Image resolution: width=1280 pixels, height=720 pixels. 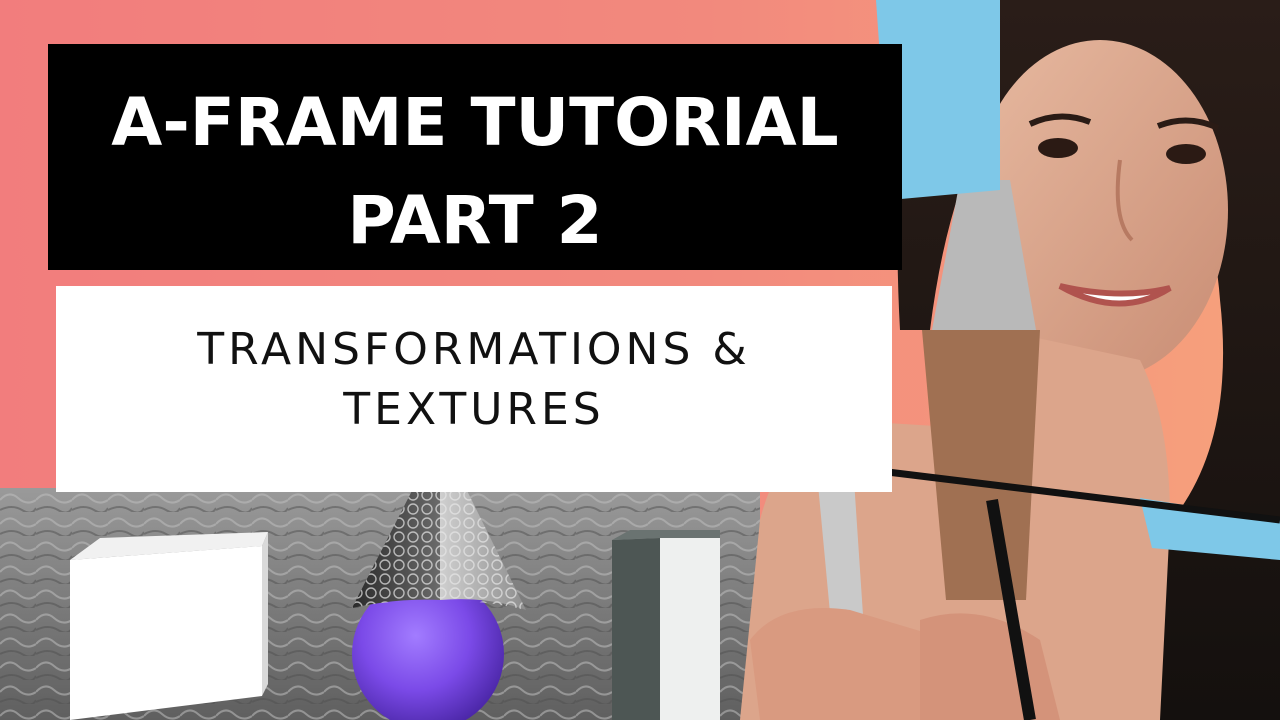 I want to click on left-eye, so click(x=1058, y=148).